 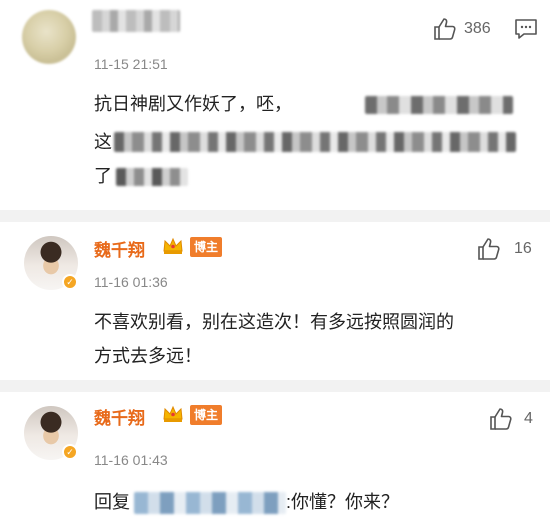 I want to click on comment-text: 不喜欢别看，别在这造次！有多远按照圆润的, so click(x=274, y=322).